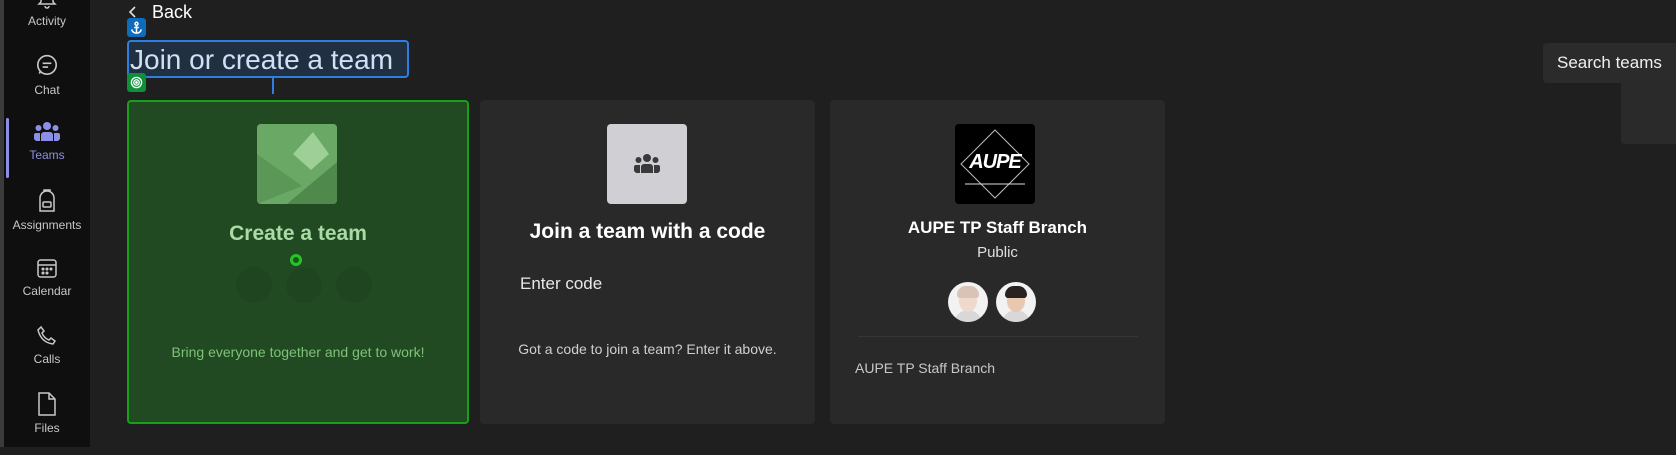 The height and width of the screenshot is (455, 1676). What do you see at coordinates (298, 233) in the screenshot?
I see `create-team-title: Create a team` at bounding box center [298, 233].